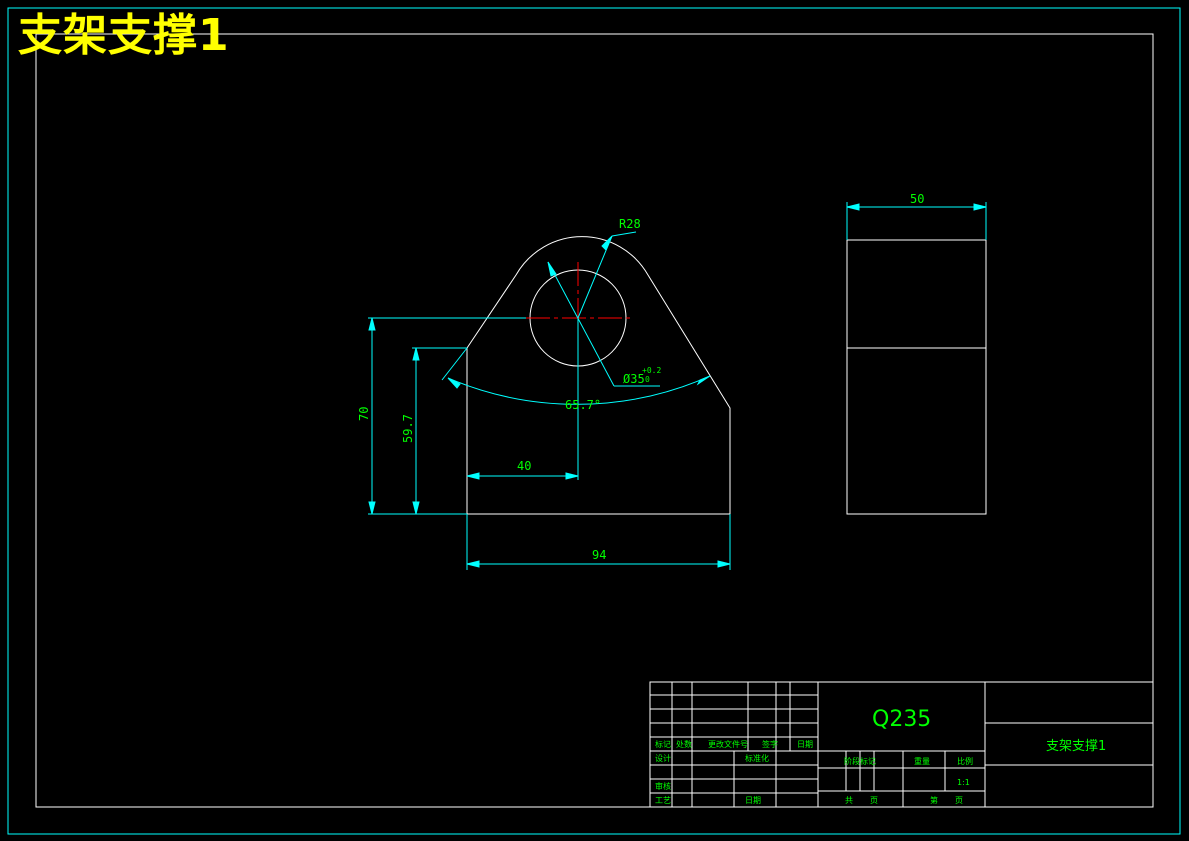 The image size is (1189, 841). Describe the element at coordinates (583, 405) in the screenshot. I see `dim-angle: 65.7°` at that location.